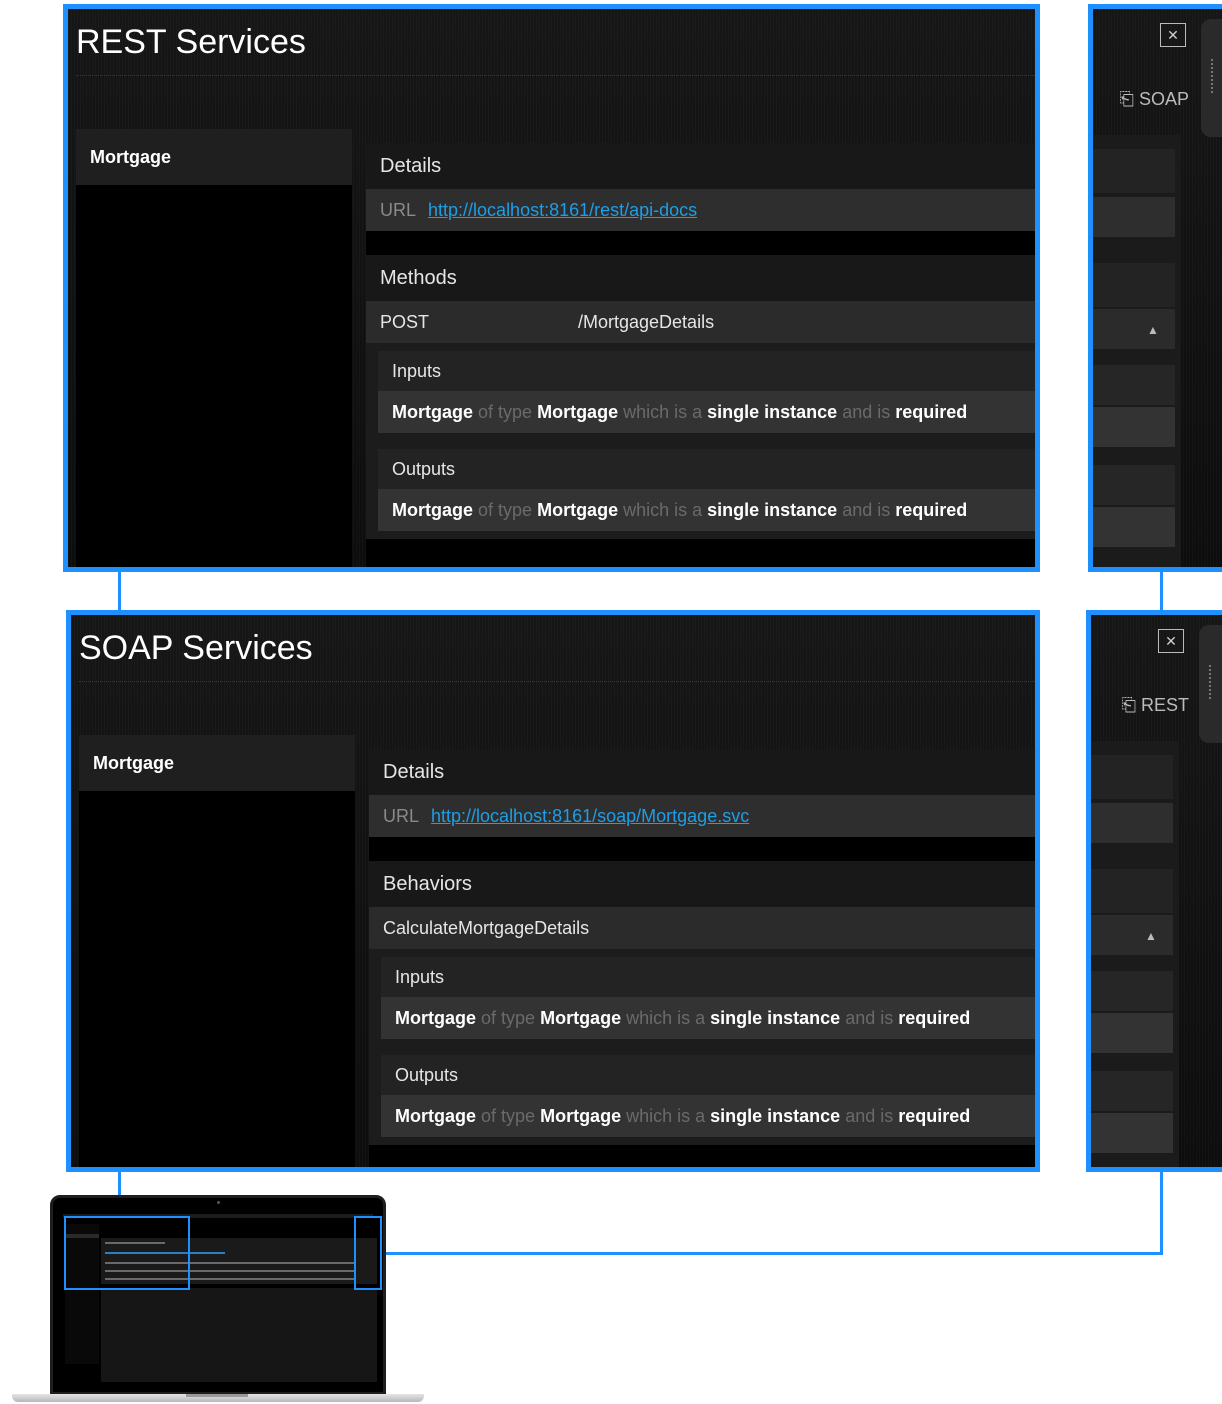 Image resolution: width=1222 pixels, height=1404 pixels. I want to click on behavior-name: CalculateMortgageDetails, so click(486, 928).